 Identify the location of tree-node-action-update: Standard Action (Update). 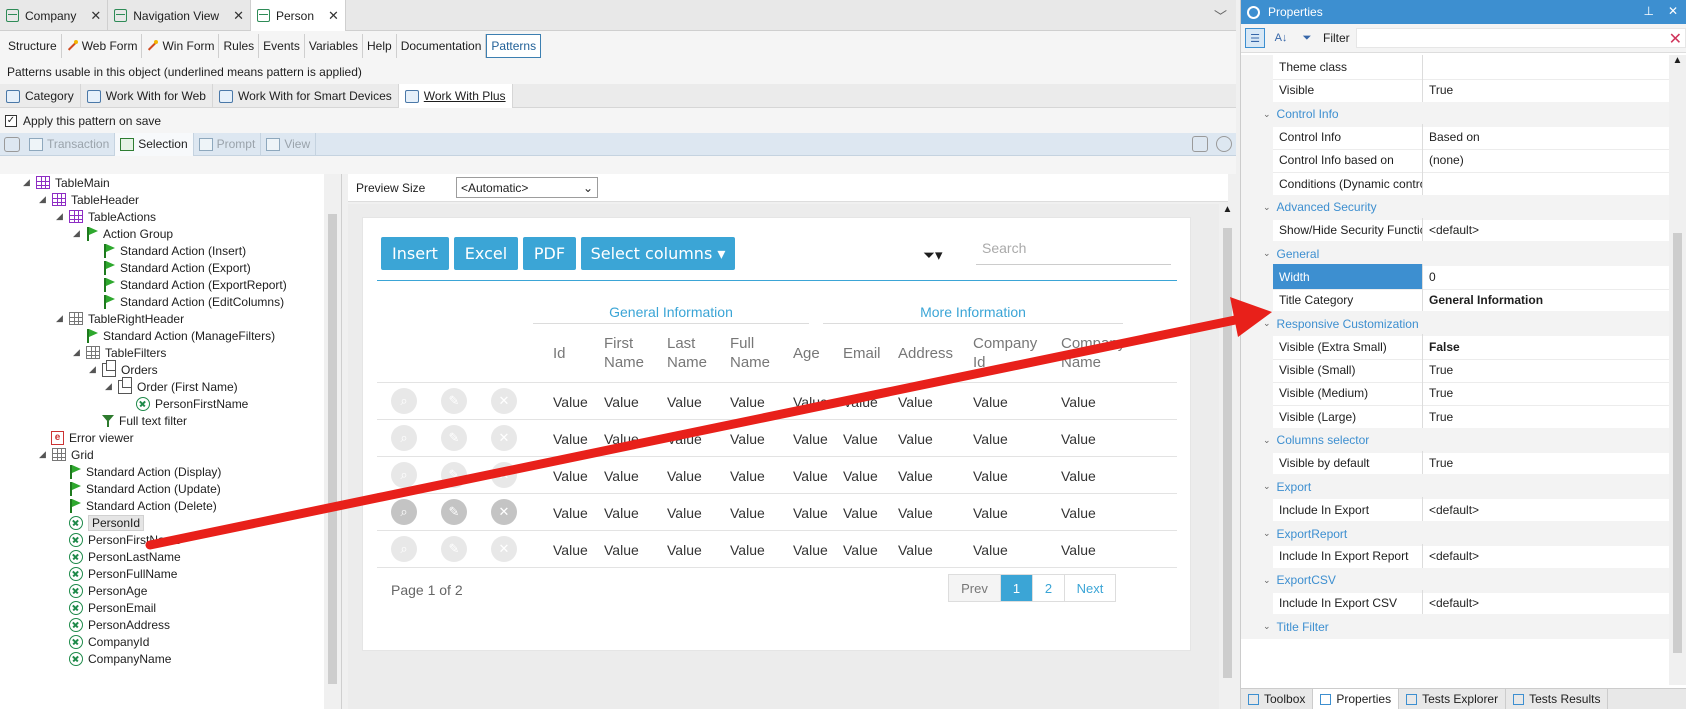
(145, 488).